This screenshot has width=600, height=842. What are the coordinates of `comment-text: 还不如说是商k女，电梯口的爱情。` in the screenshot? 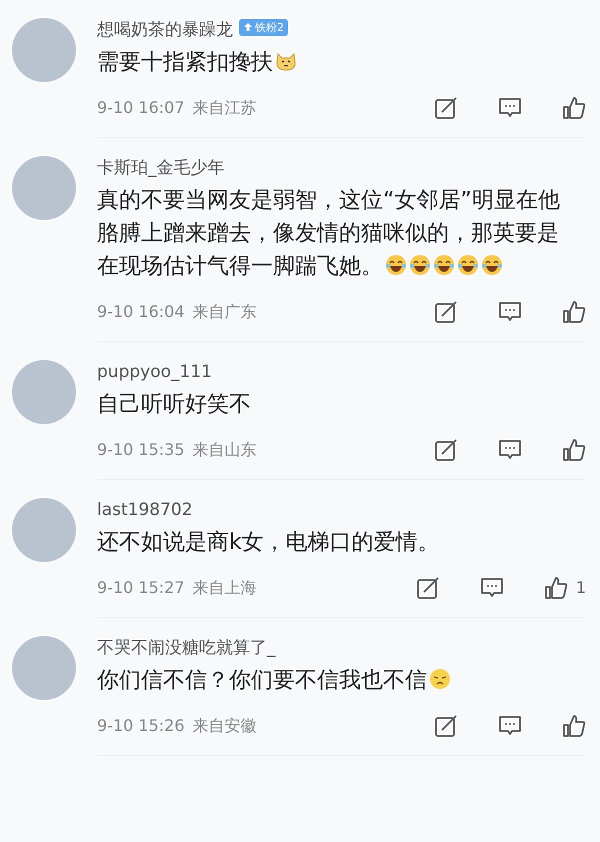 It's located at (269, 543).